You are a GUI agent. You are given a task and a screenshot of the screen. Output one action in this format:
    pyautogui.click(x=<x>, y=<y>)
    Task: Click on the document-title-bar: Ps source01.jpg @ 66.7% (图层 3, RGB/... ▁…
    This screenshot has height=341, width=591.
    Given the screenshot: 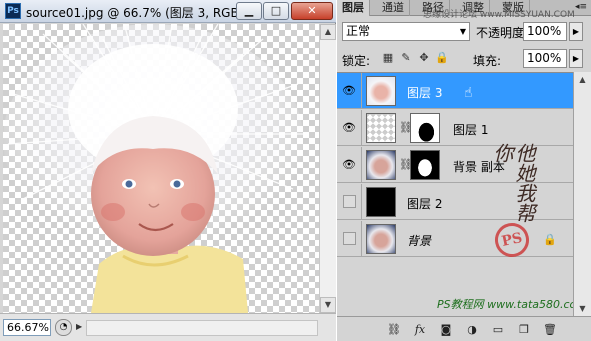 What is the action you would take?
    pyautogui.click(x=168, y=11)
    